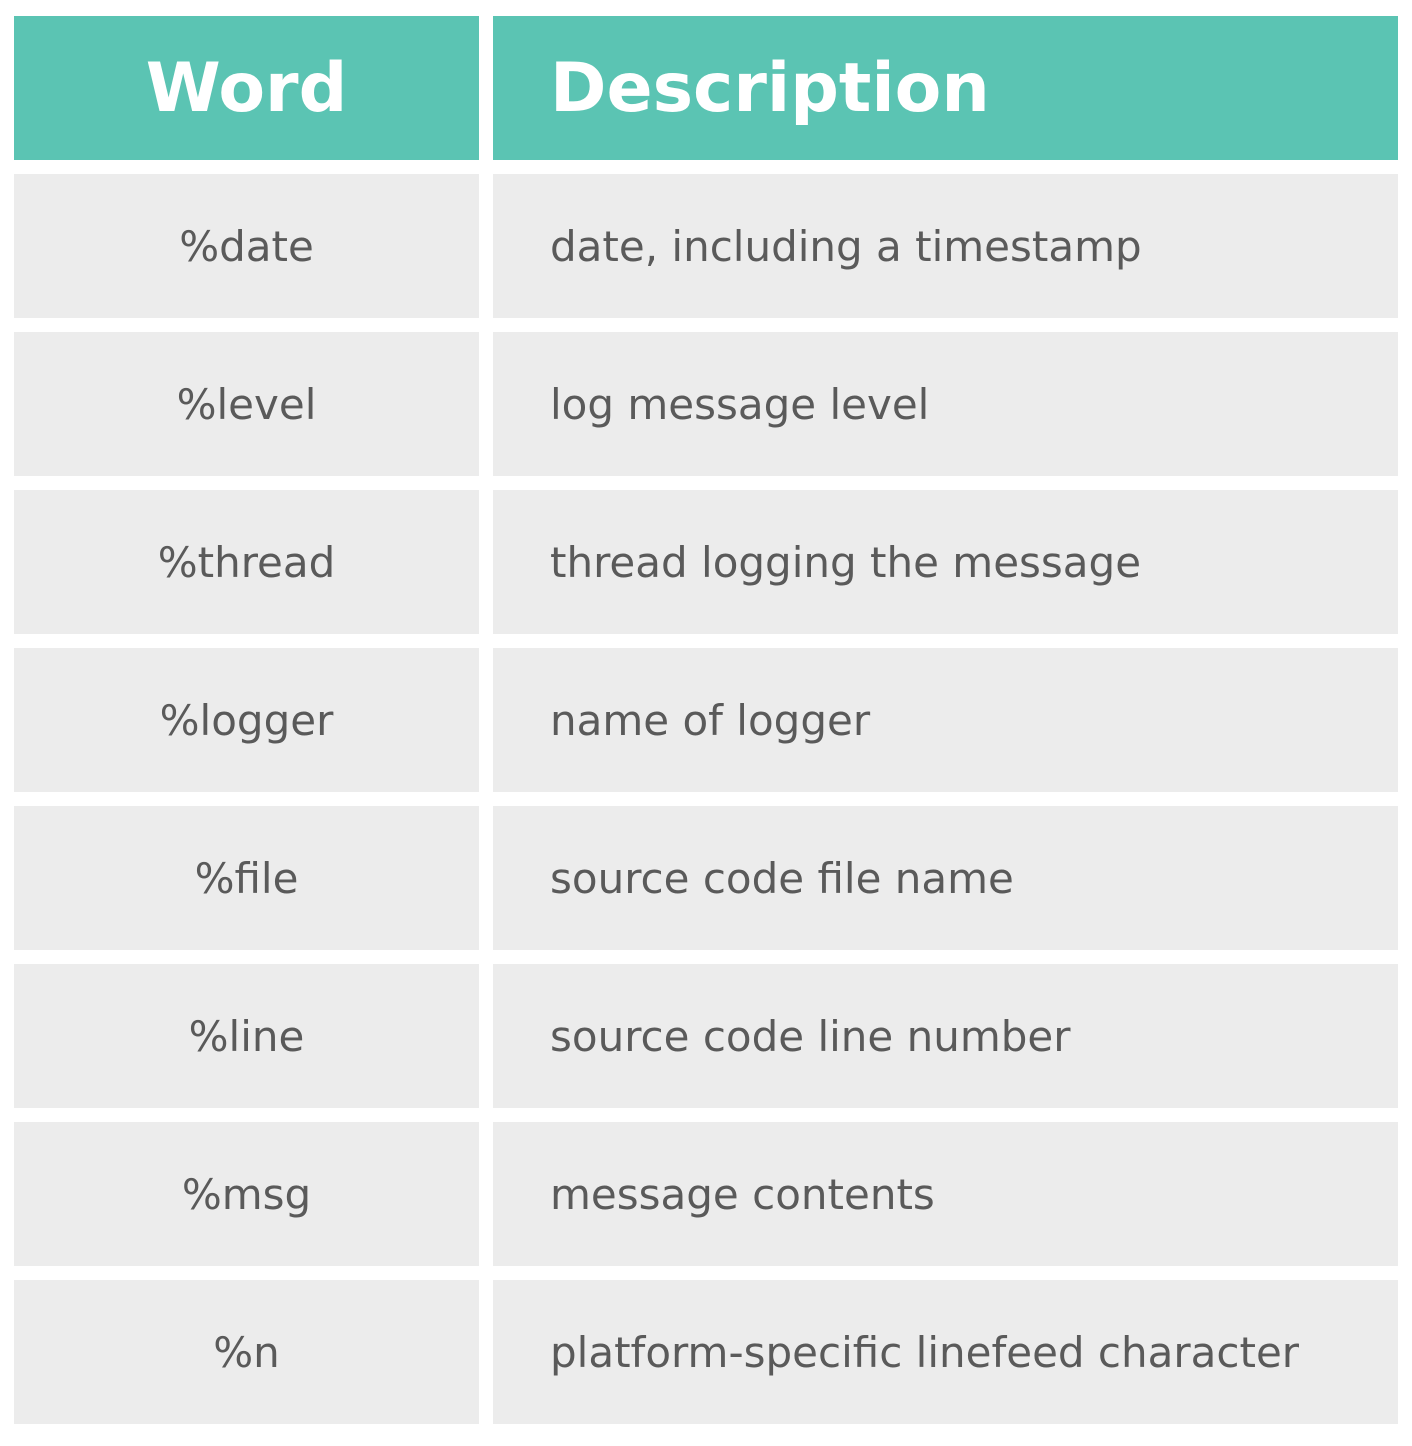  I want to click on cell-description: log message level, so click(945, 404).